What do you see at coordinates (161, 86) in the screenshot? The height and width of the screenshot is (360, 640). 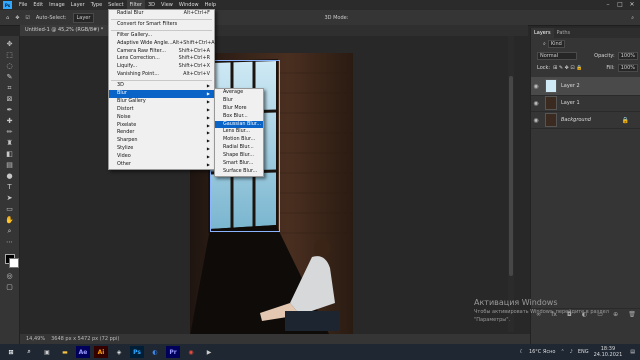 I see `menu-item-3d: 3D ▶` at bounding box center [161, 86].